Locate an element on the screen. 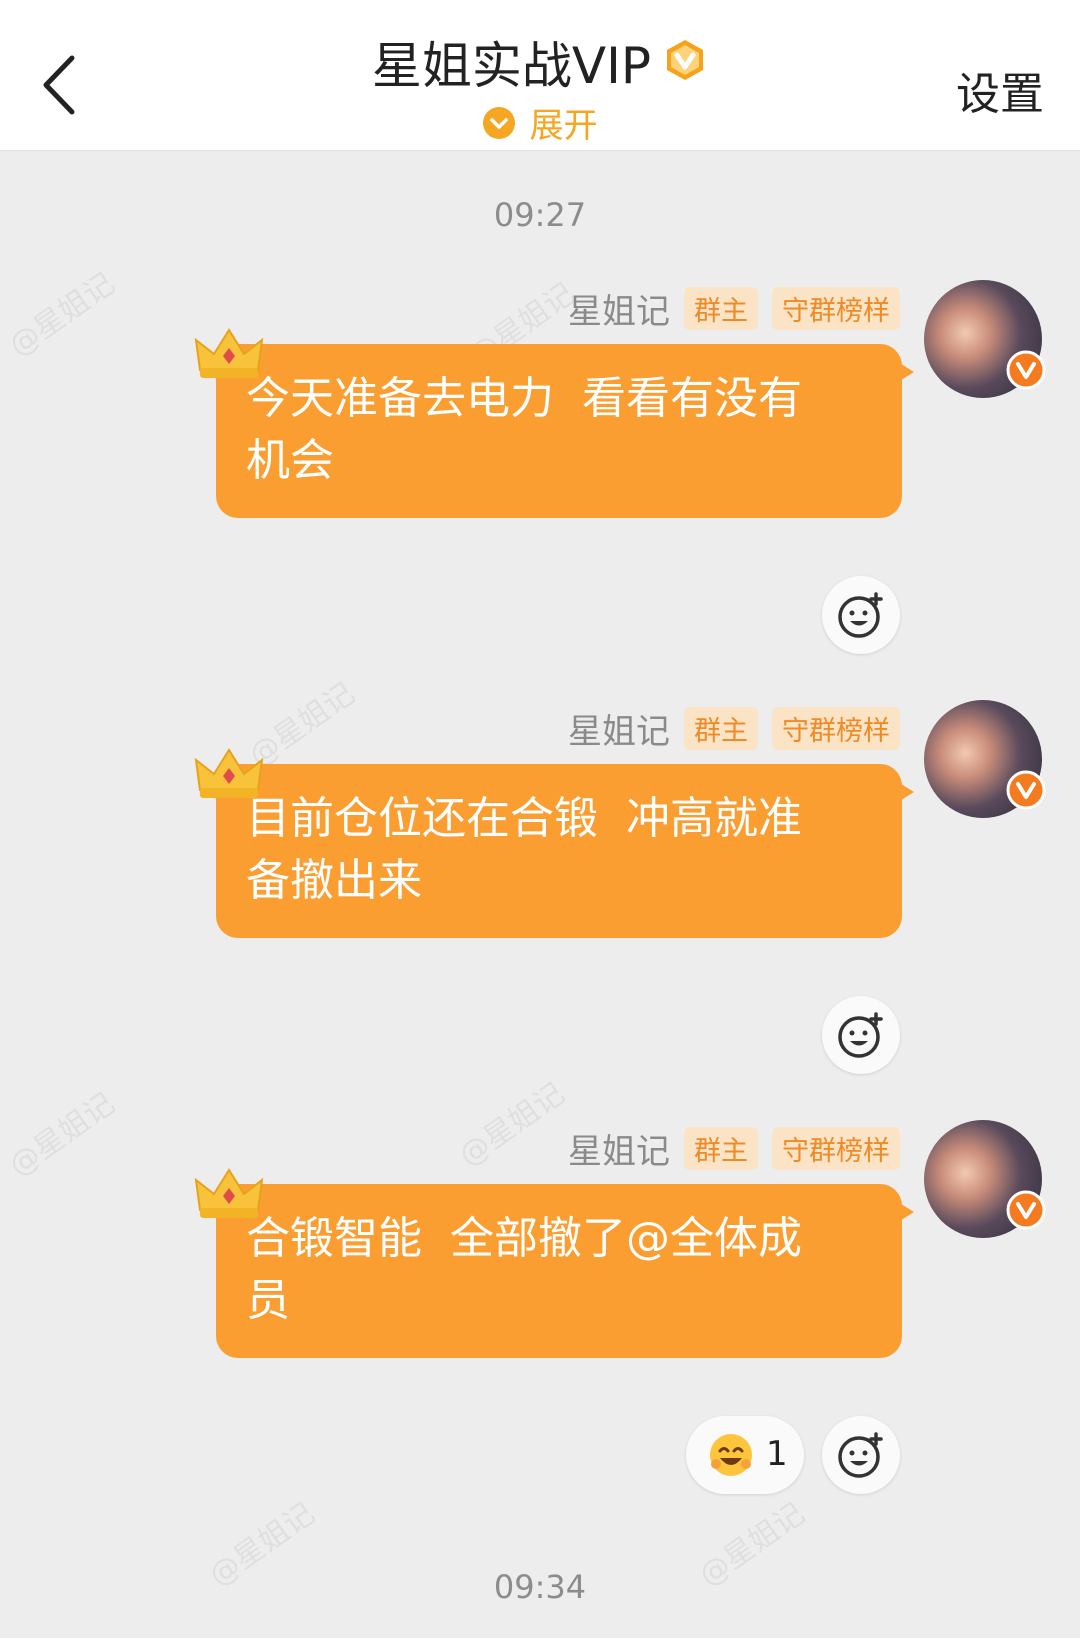 The image size is (1080, 1638). message-bubble: 目前仓位还在合锻 冲高就准 备撤出来 is located at coordinates (565, 851).